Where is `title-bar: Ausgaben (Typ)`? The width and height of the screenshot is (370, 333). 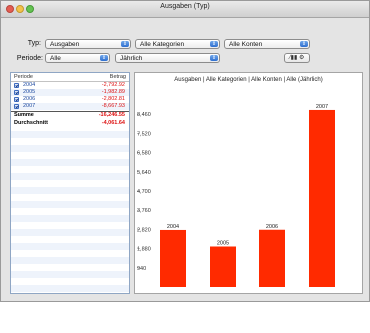
title-bar: Ausgaben (Typ) is located at coordinates (185, 9).